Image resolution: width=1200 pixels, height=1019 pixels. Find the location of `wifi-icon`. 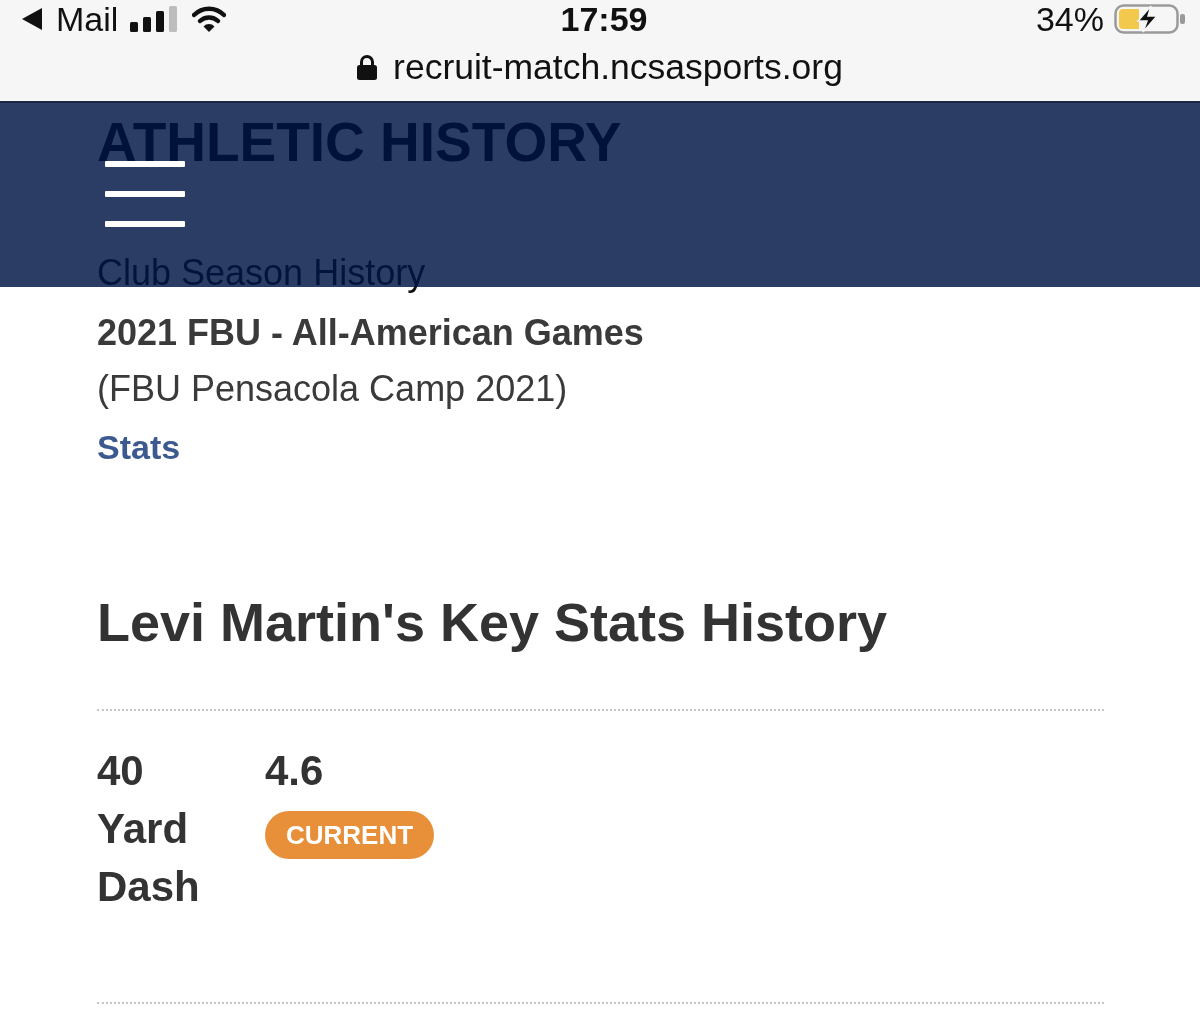

wifi-icon is located at coordinates (209, 19).